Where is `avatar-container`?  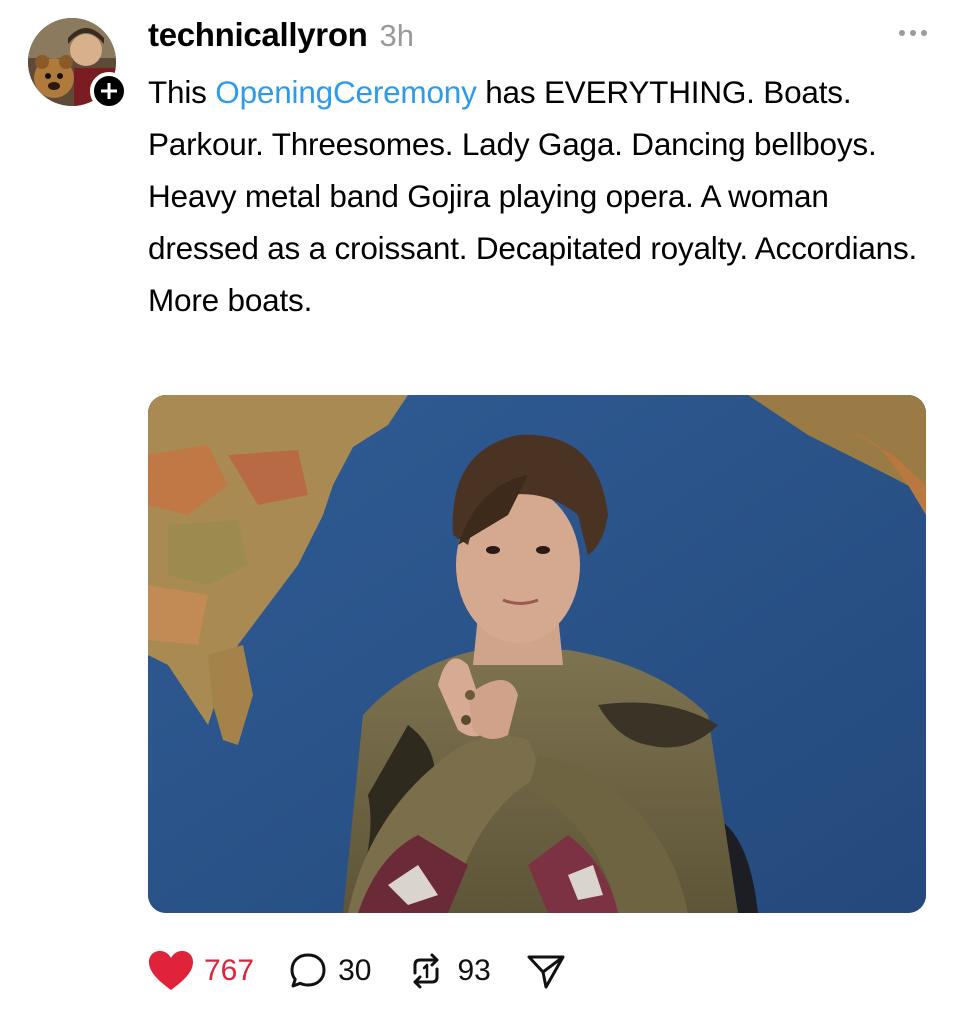 avatar-container is located at coordinates (78, 64).